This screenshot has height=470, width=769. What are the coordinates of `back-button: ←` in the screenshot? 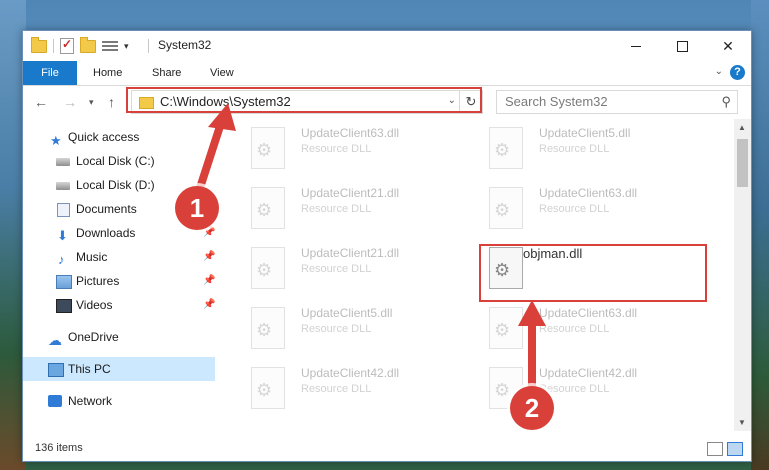 It's located at (41, 102).